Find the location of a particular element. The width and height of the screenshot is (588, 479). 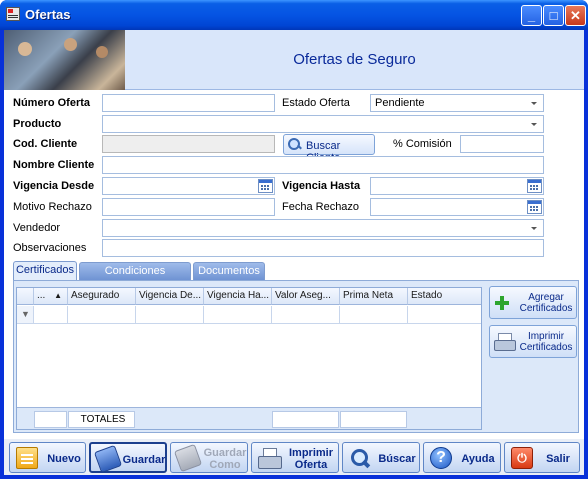

column-header: Asegurado is located at coordinates (102, 296).